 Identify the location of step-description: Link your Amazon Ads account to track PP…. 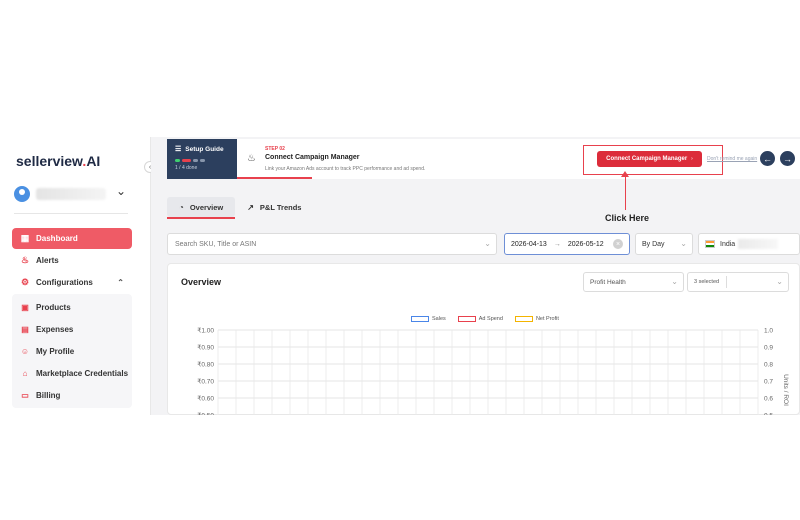
(345, 169).